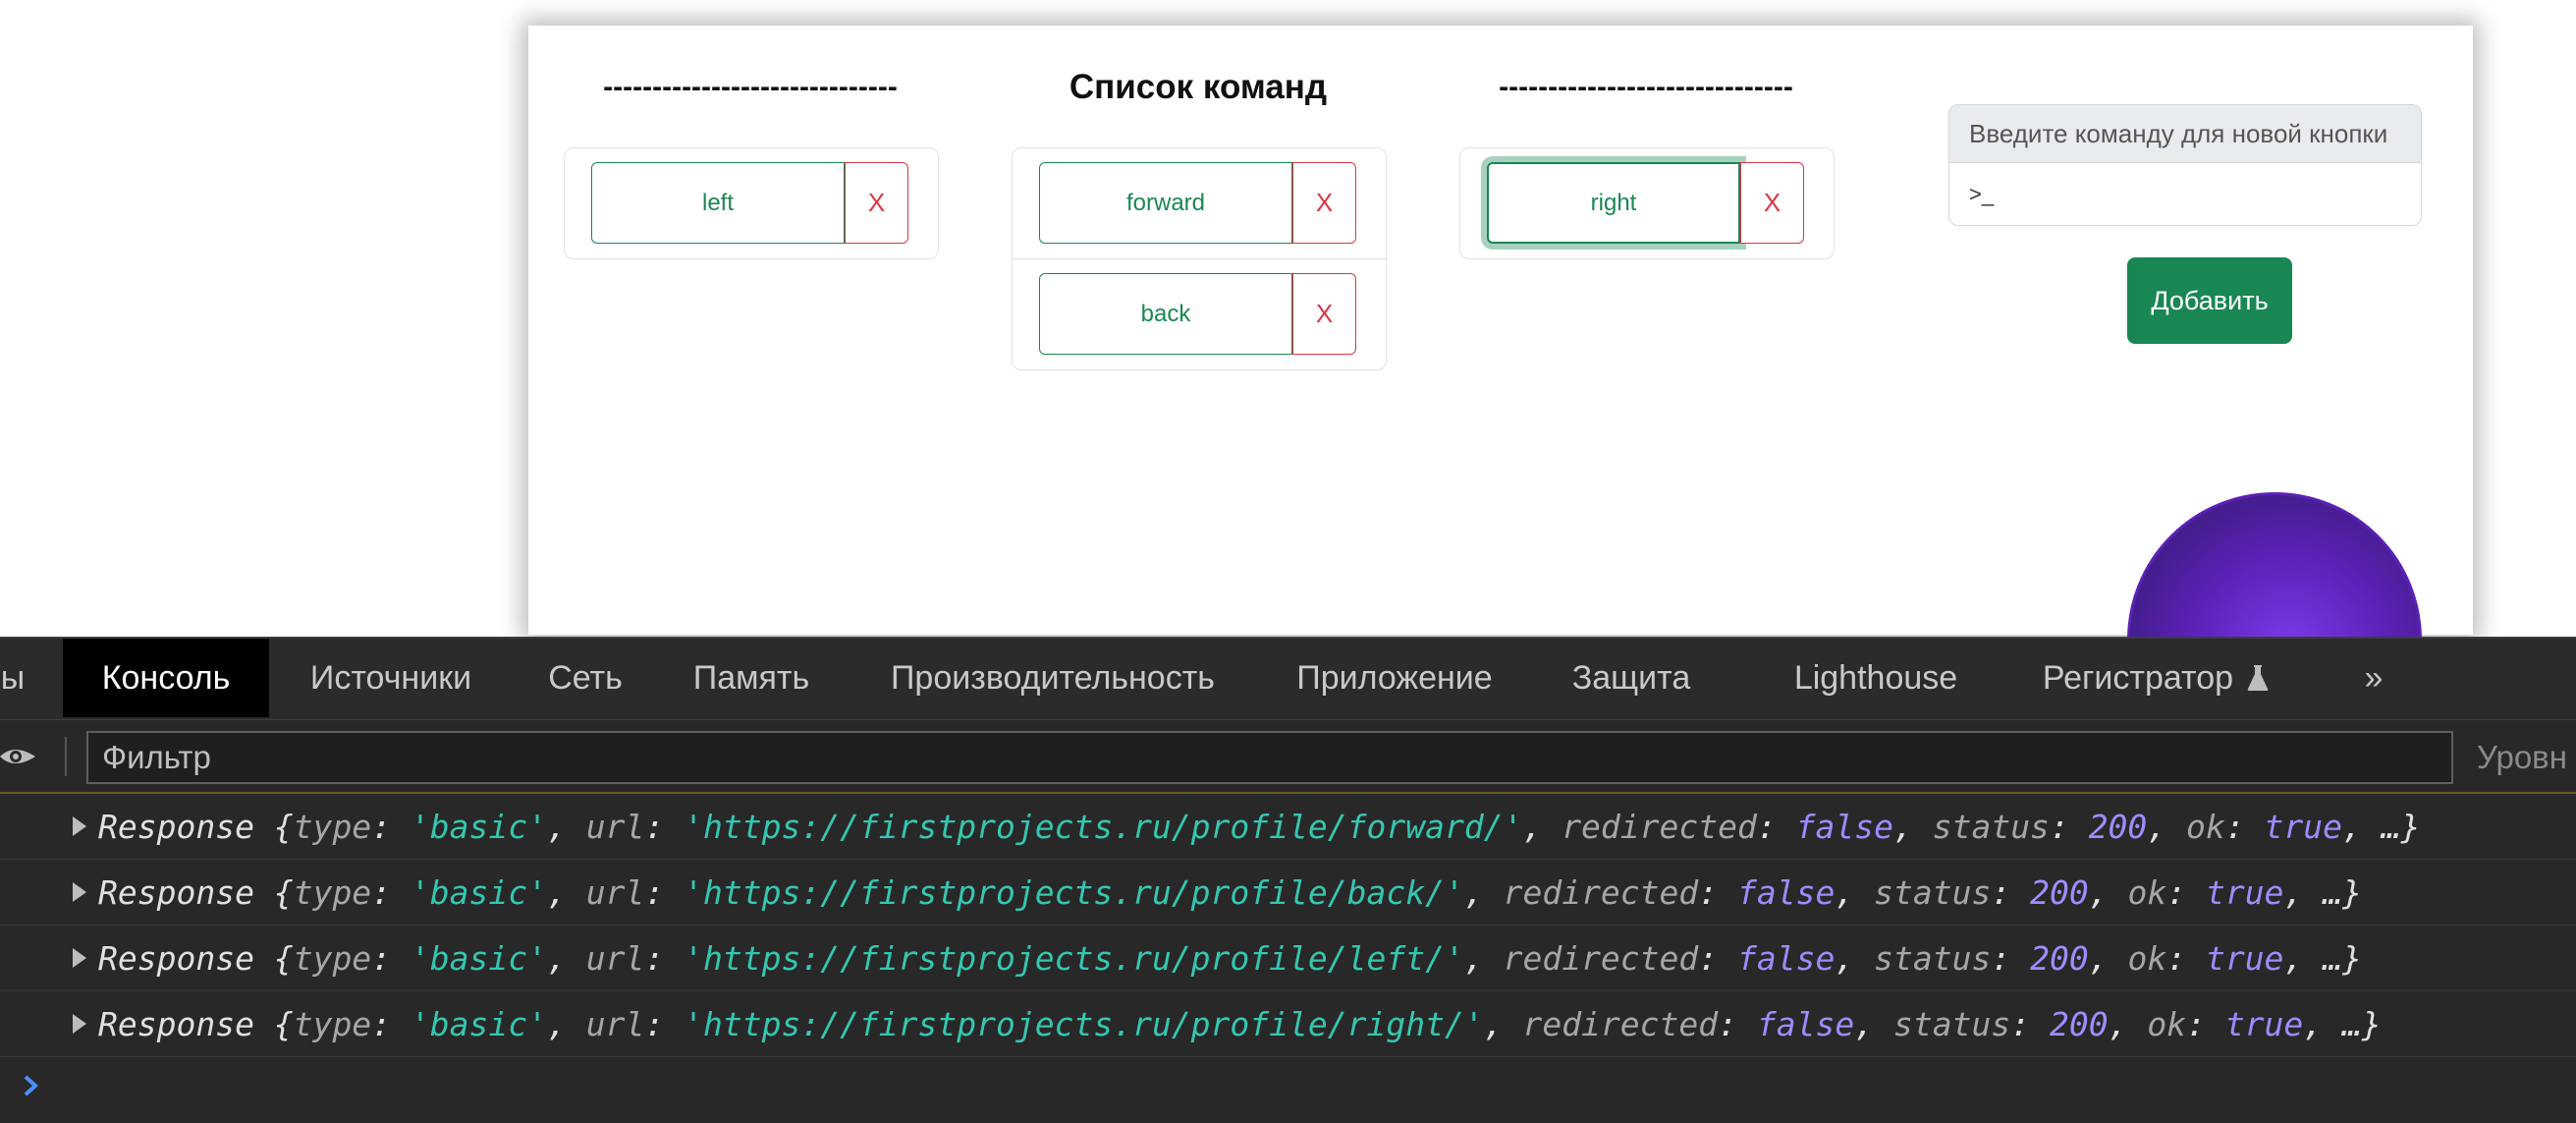 The width and height of the screenshot is (2576, 1123). What do you see at coordinates (2209, 301) in the screenshot?
I see `add-button: Добавить` at bounding box center [2209, 301].